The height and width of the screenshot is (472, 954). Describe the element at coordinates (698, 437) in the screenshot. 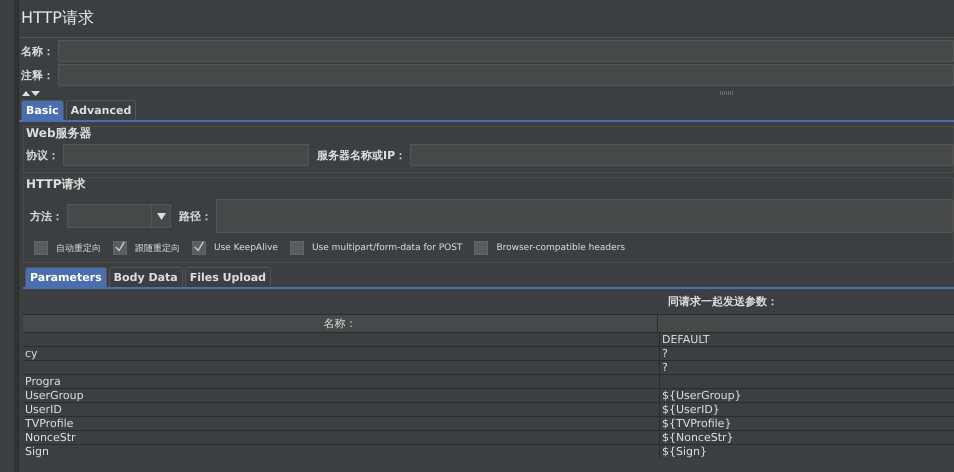

I see `table-cell: ${NonceStr}` at that location.